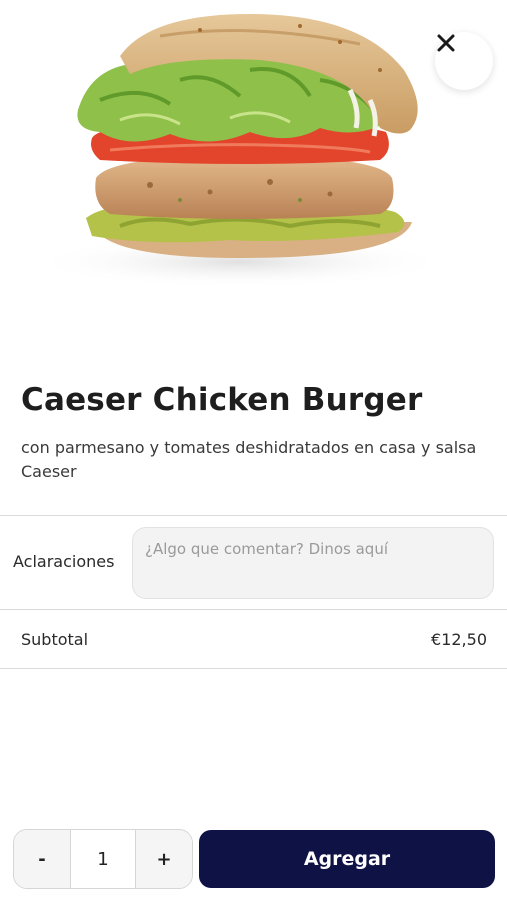  I want to click on subtotal-label: Subtotal, so click(55, 639).